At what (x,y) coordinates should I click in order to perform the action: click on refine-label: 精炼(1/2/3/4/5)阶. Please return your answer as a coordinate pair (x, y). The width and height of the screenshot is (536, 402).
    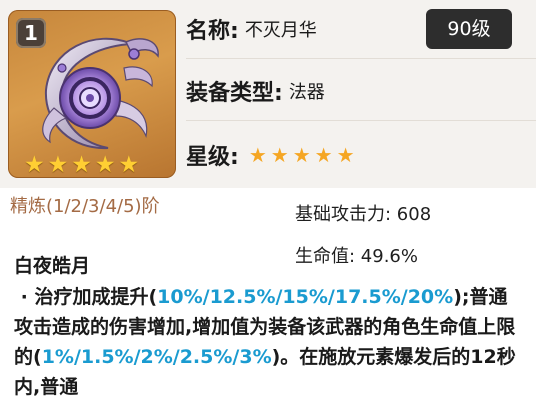
    Looking at the image, I should click on (85, 206).